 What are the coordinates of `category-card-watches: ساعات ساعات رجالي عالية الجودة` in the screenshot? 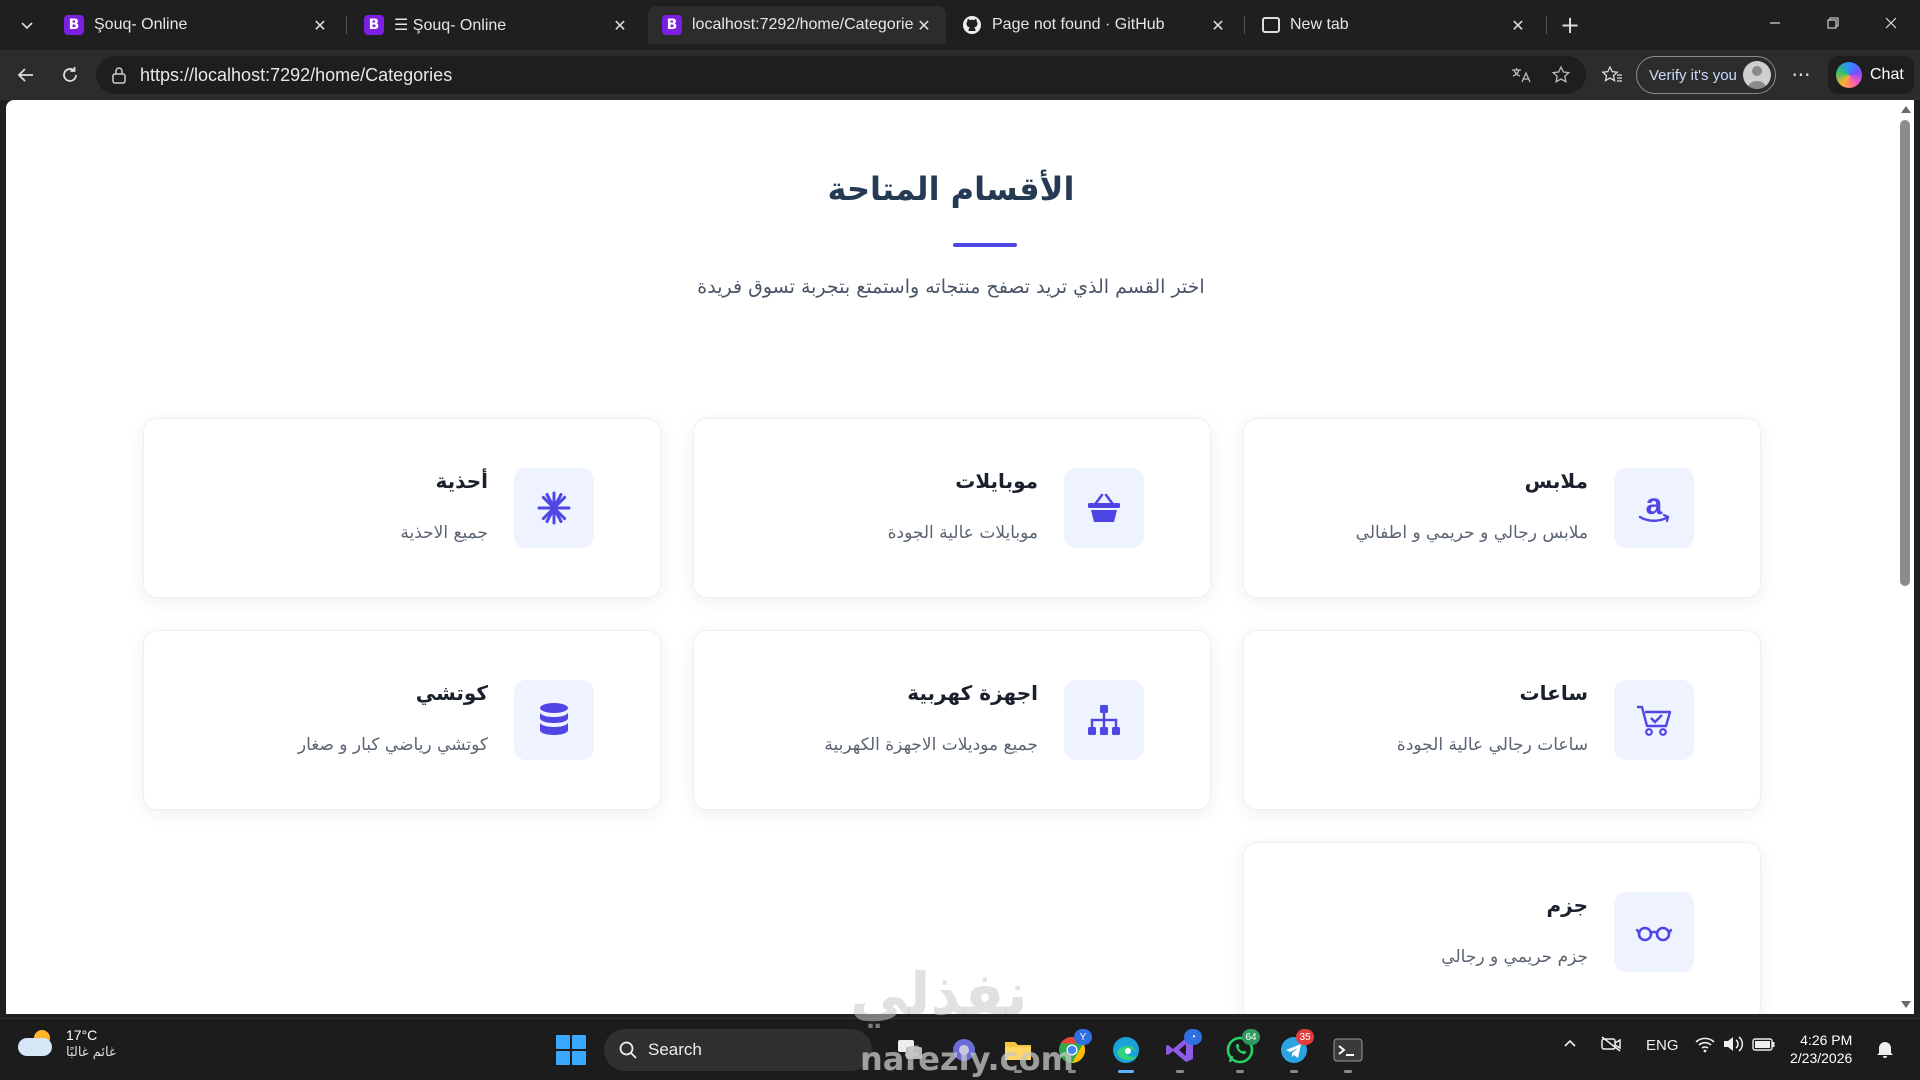 It's located at (1502, 720).